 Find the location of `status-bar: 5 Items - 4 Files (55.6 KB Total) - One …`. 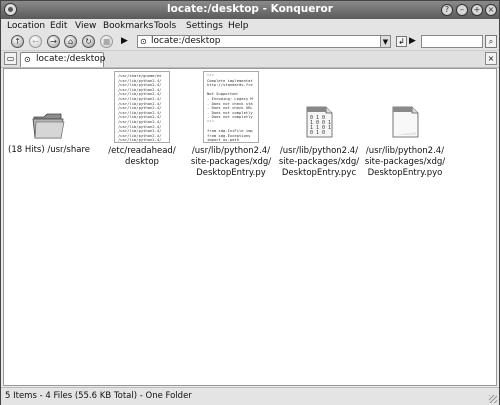

status-bar: 5 Items - 4 Files (55.6 KB Total) - One … is located at coordinates (250, 396).